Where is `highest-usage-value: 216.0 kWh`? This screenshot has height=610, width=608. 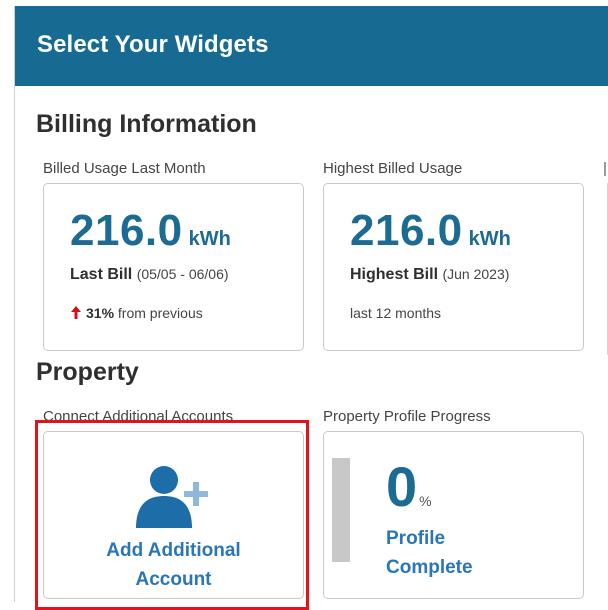
highest-usage-value: 216.0 kWh is located at coordinates (430, 230).